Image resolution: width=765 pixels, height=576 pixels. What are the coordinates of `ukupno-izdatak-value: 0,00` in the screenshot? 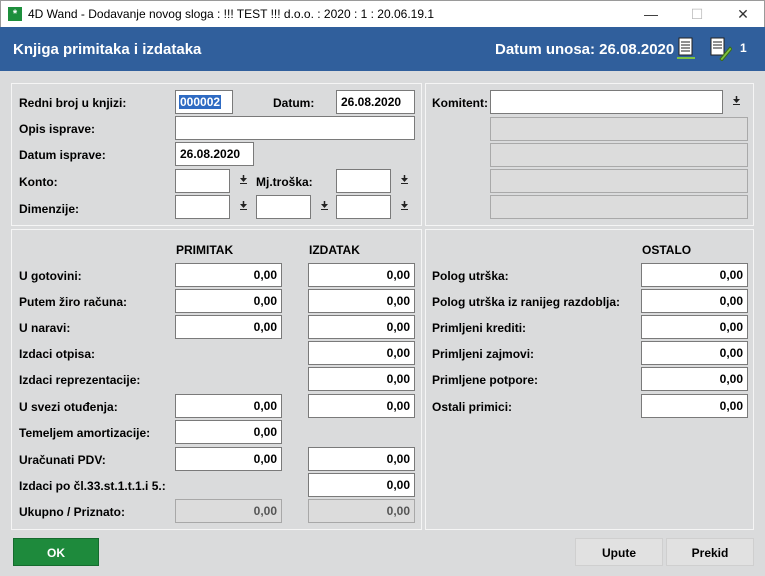 It's located at (361, 511).